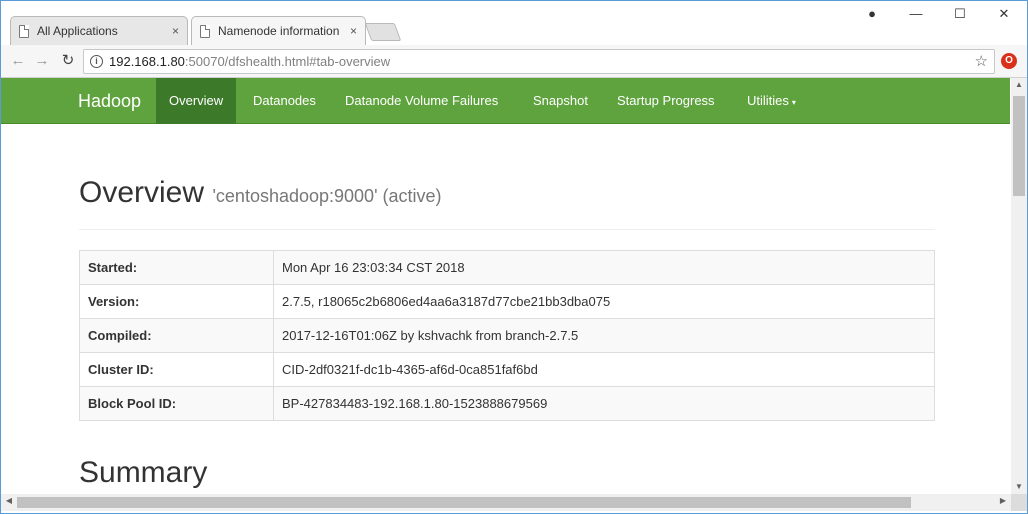 The image size is (1028, 514). I want to click on row-value: Mon Apr 16 23:03:34 CST 2018, so click(604, 267).